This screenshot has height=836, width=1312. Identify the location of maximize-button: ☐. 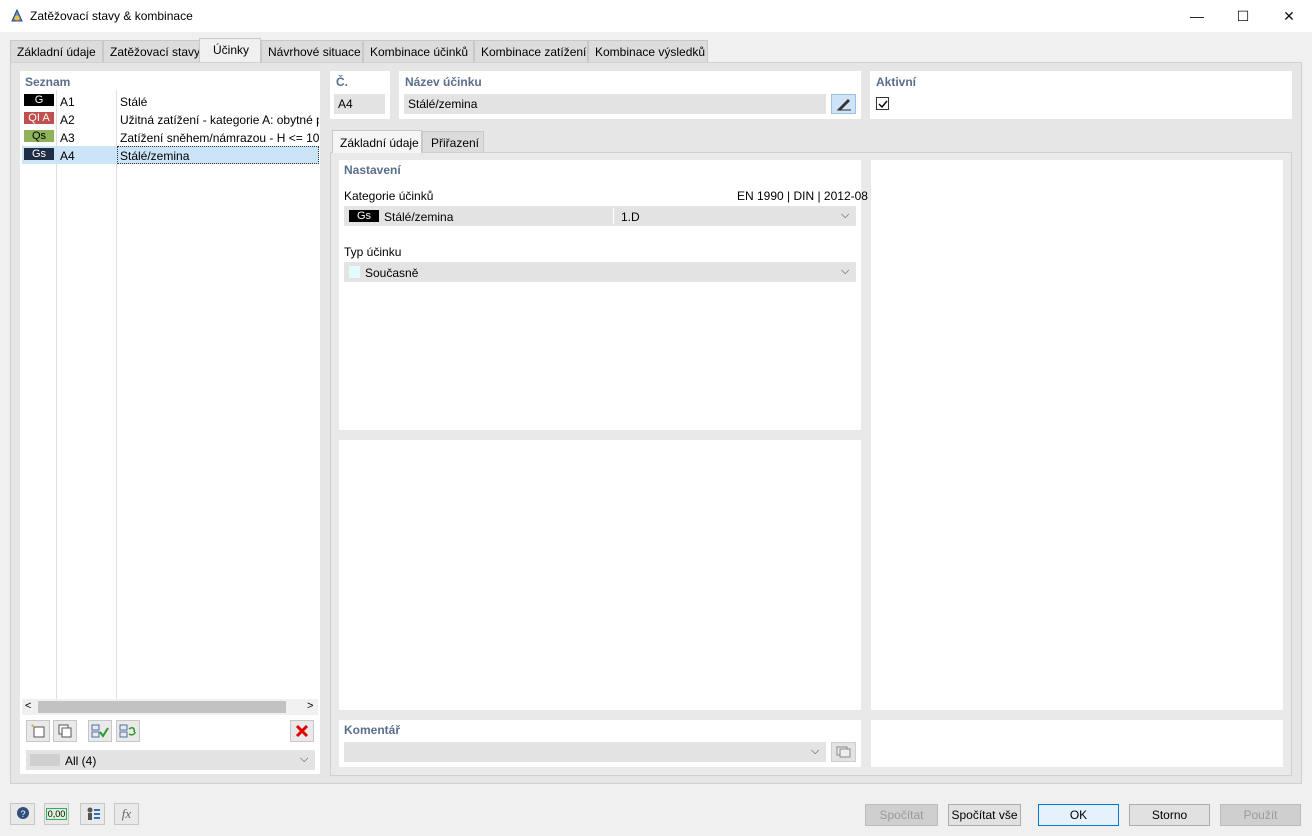
(1243, 16).